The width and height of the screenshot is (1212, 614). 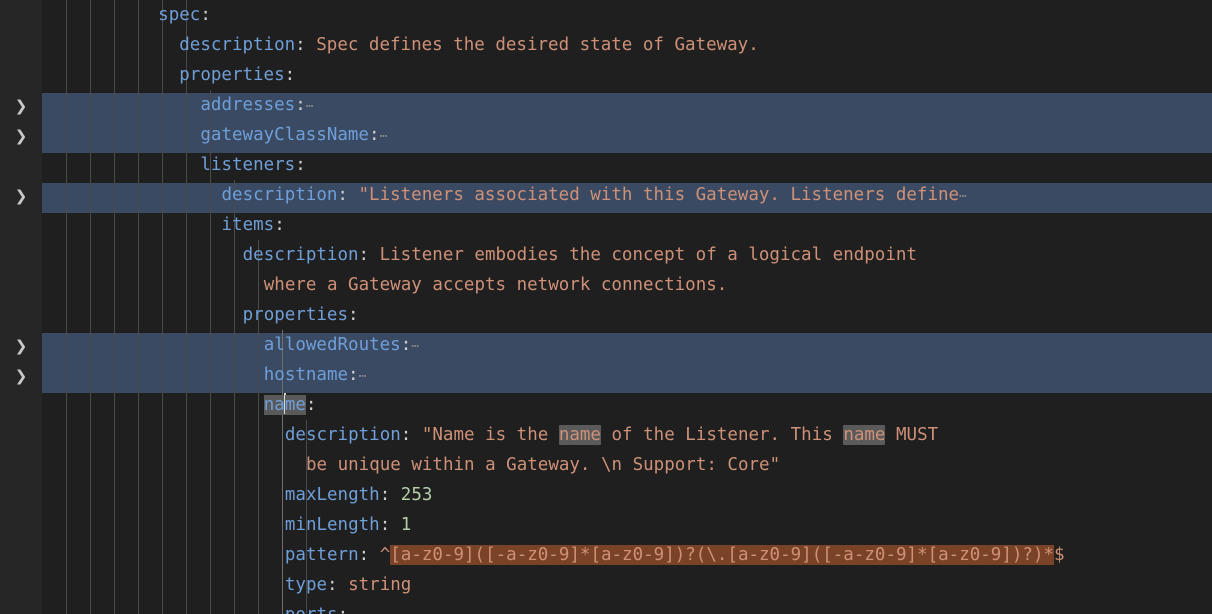 I want to click on token: allowedRoutes, so click(x=332, y=345).